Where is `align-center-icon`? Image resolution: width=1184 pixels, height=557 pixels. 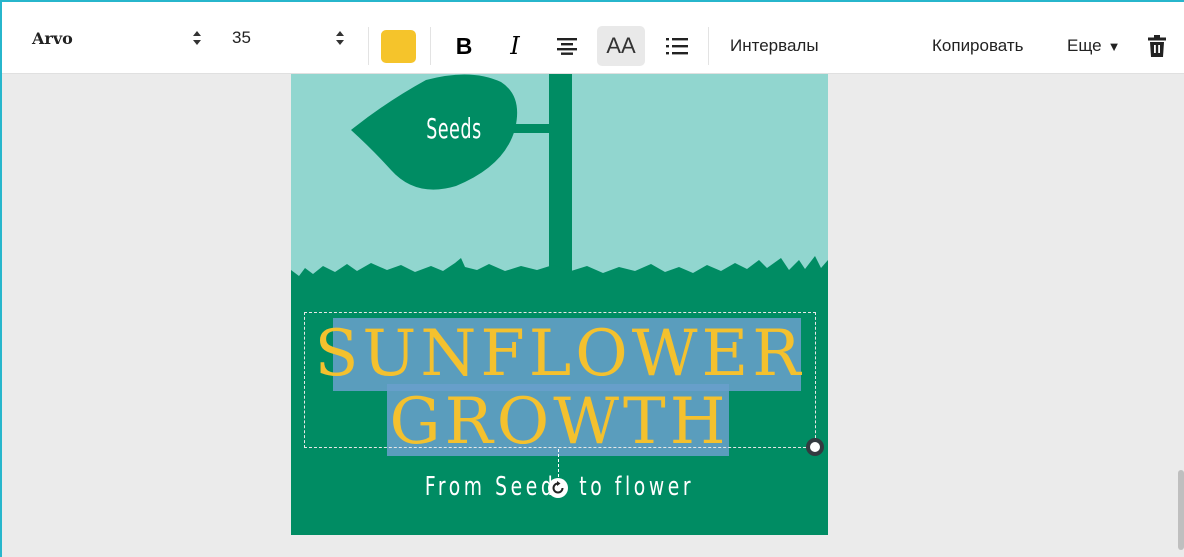 align-center-icon is located at coordinates (567, 46).